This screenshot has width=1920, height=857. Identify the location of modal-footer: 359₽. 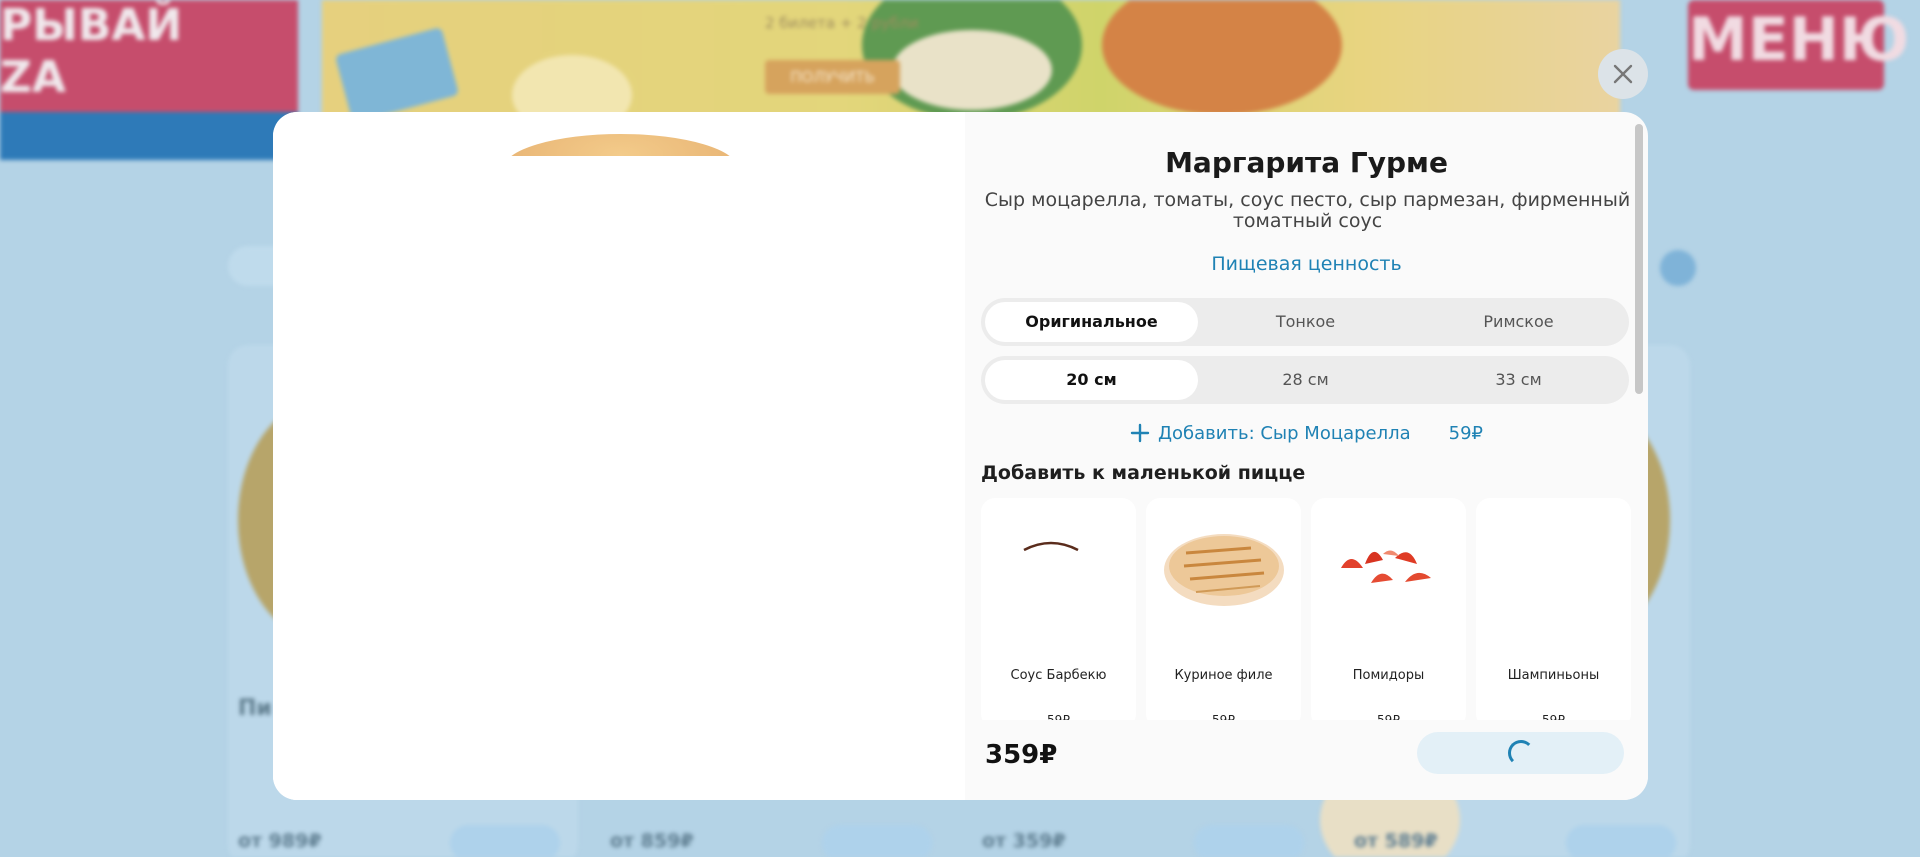
(1306, 760).